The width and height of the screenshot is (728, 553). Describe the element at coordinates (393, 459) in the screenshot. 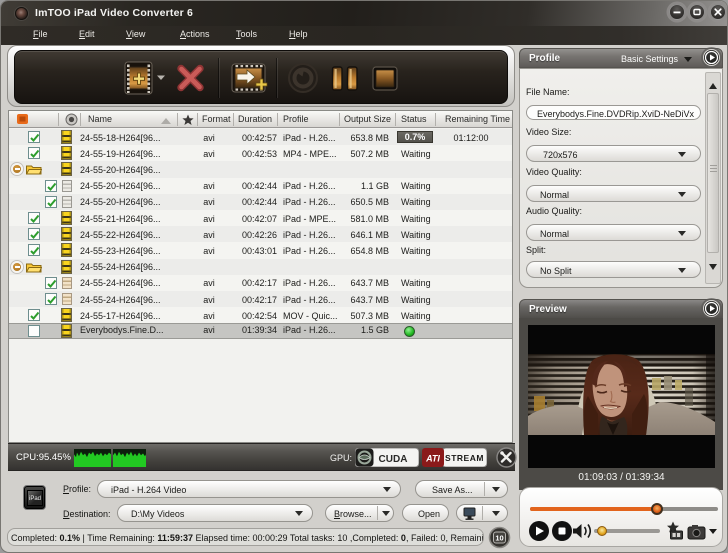

I see `svg-text: CUDA` at that location.